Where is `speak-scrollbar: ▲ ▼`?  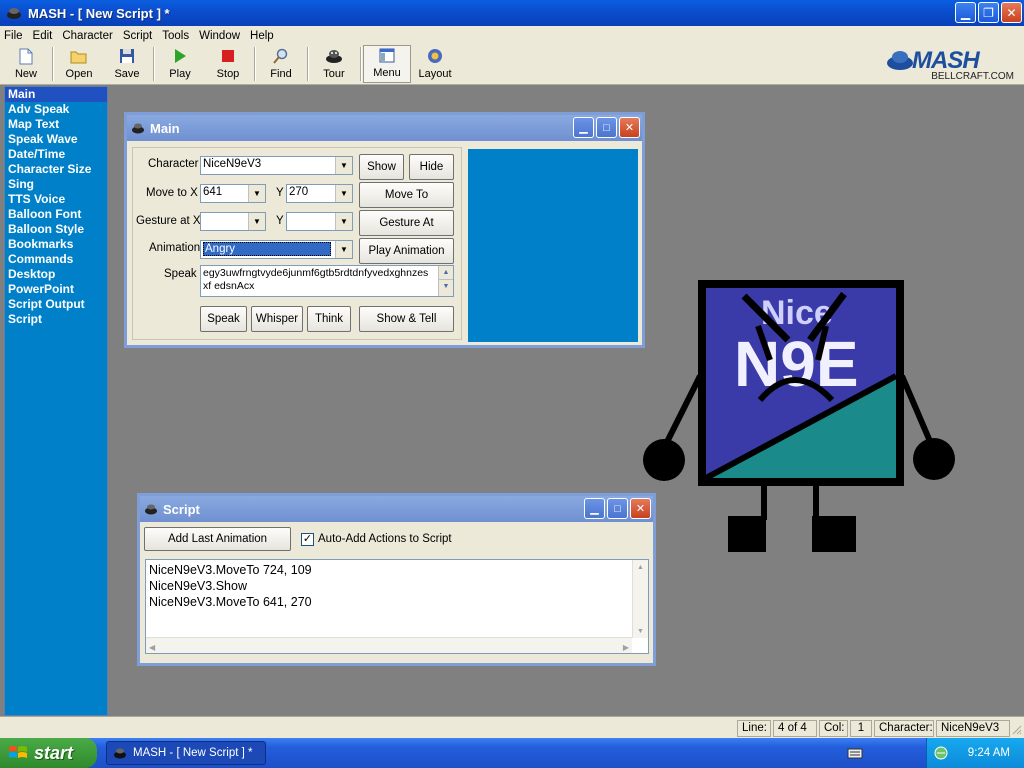 speak-scrollbar: ▲ ▼ is located at coordinates (445, 281).